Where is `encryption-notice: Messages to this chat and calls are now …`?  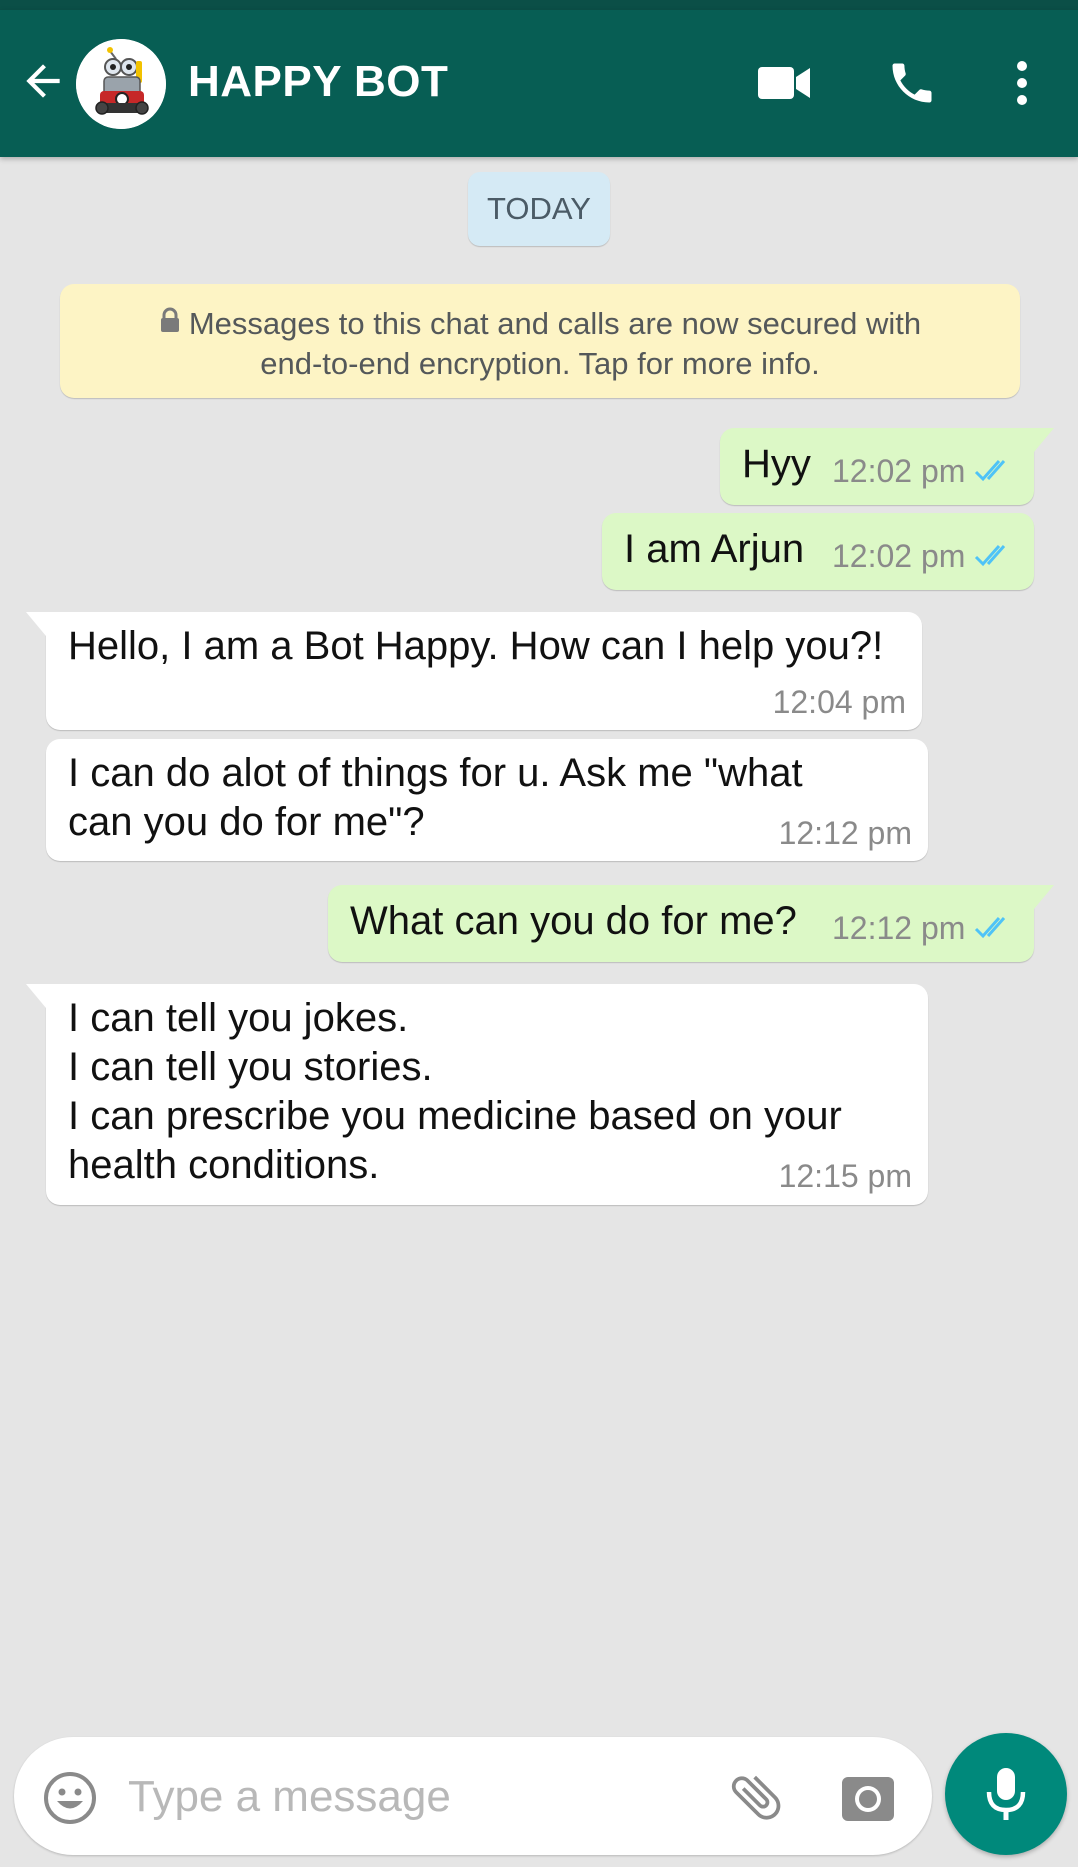 encryption-notice: Messages to this chat and calls are now … is located at coordinates (540, 341).